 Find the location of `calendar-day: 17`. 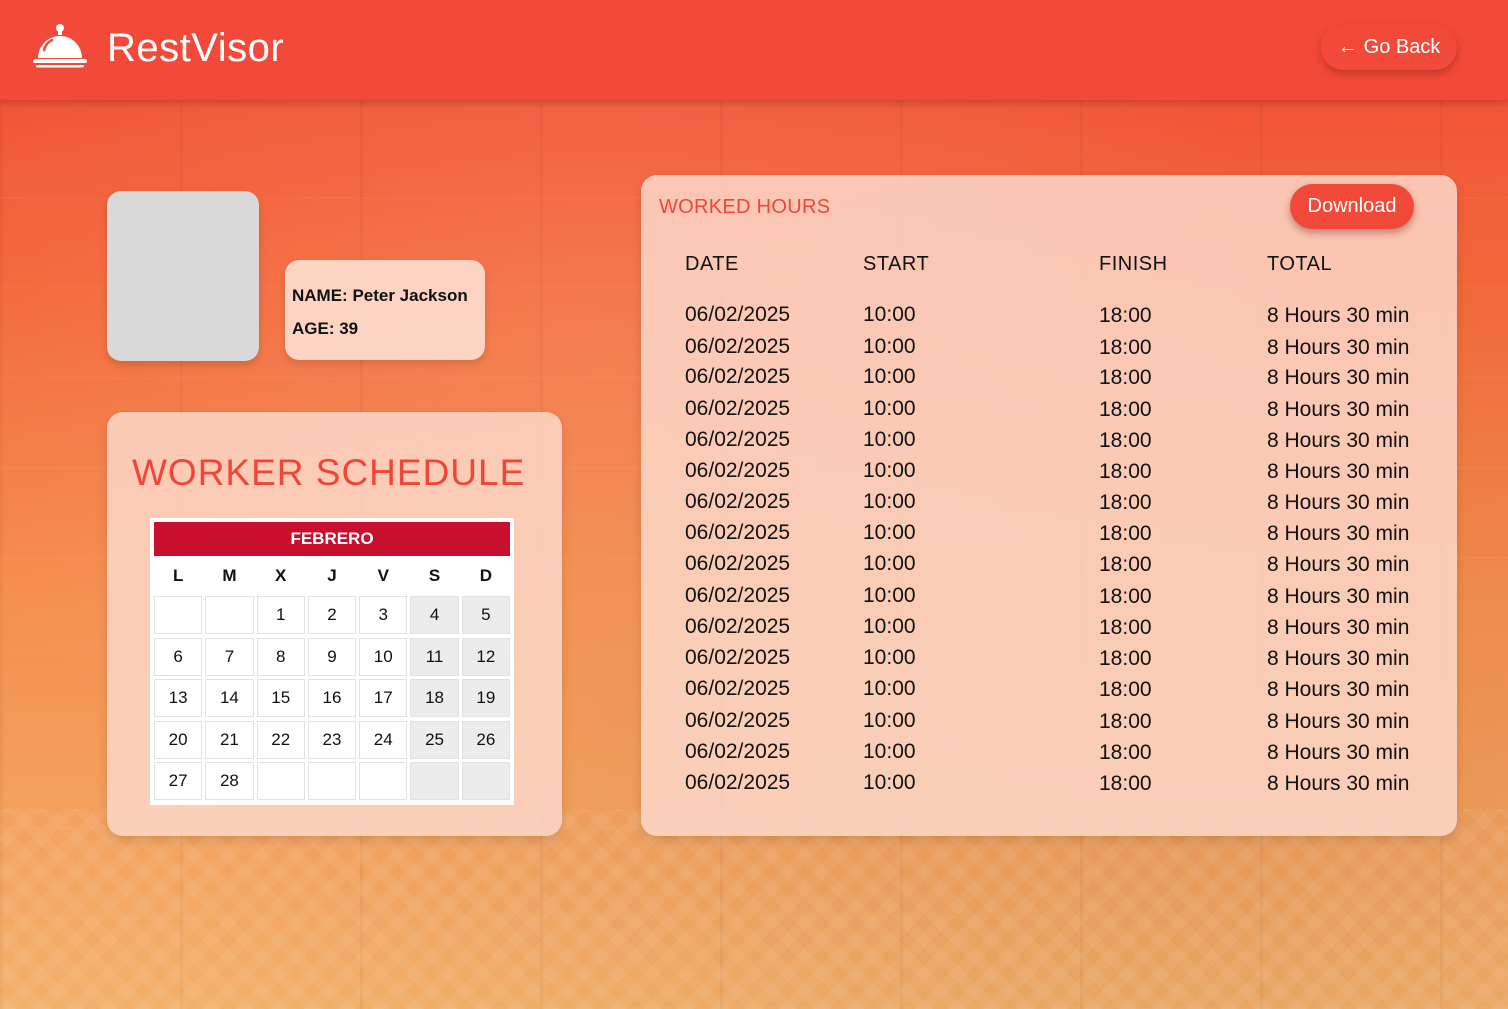

calendar-day: 17 is located at coordinates (383, 698).